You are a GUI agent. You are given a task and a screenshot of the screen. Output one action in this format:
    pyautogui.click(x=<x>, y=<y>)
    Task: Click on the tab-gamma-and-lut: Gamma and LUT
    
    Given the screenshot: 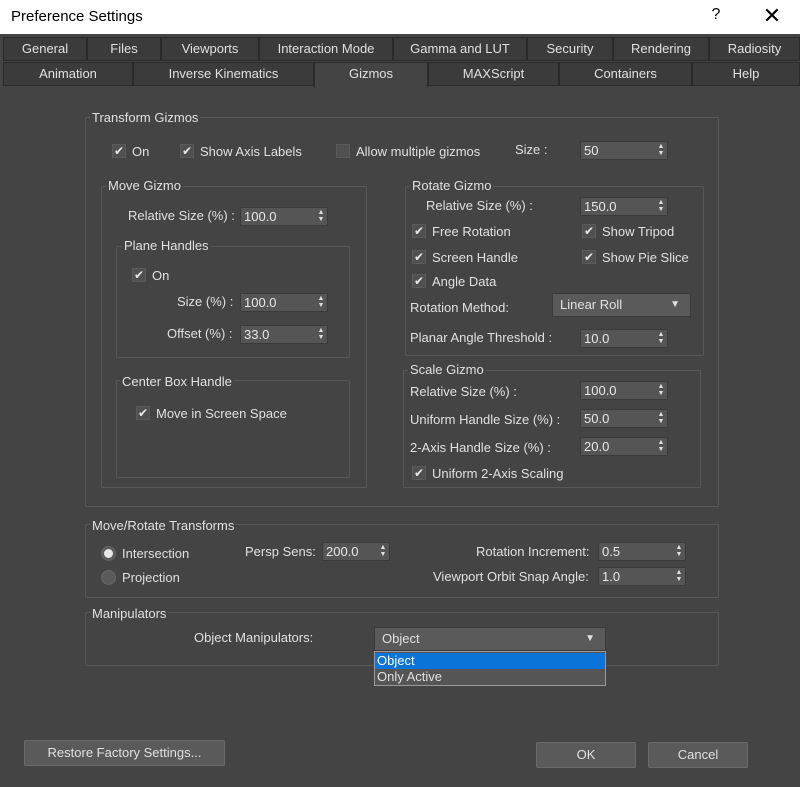 What is the action you would take?
    pyautogui.click(x=460, y=49)
    